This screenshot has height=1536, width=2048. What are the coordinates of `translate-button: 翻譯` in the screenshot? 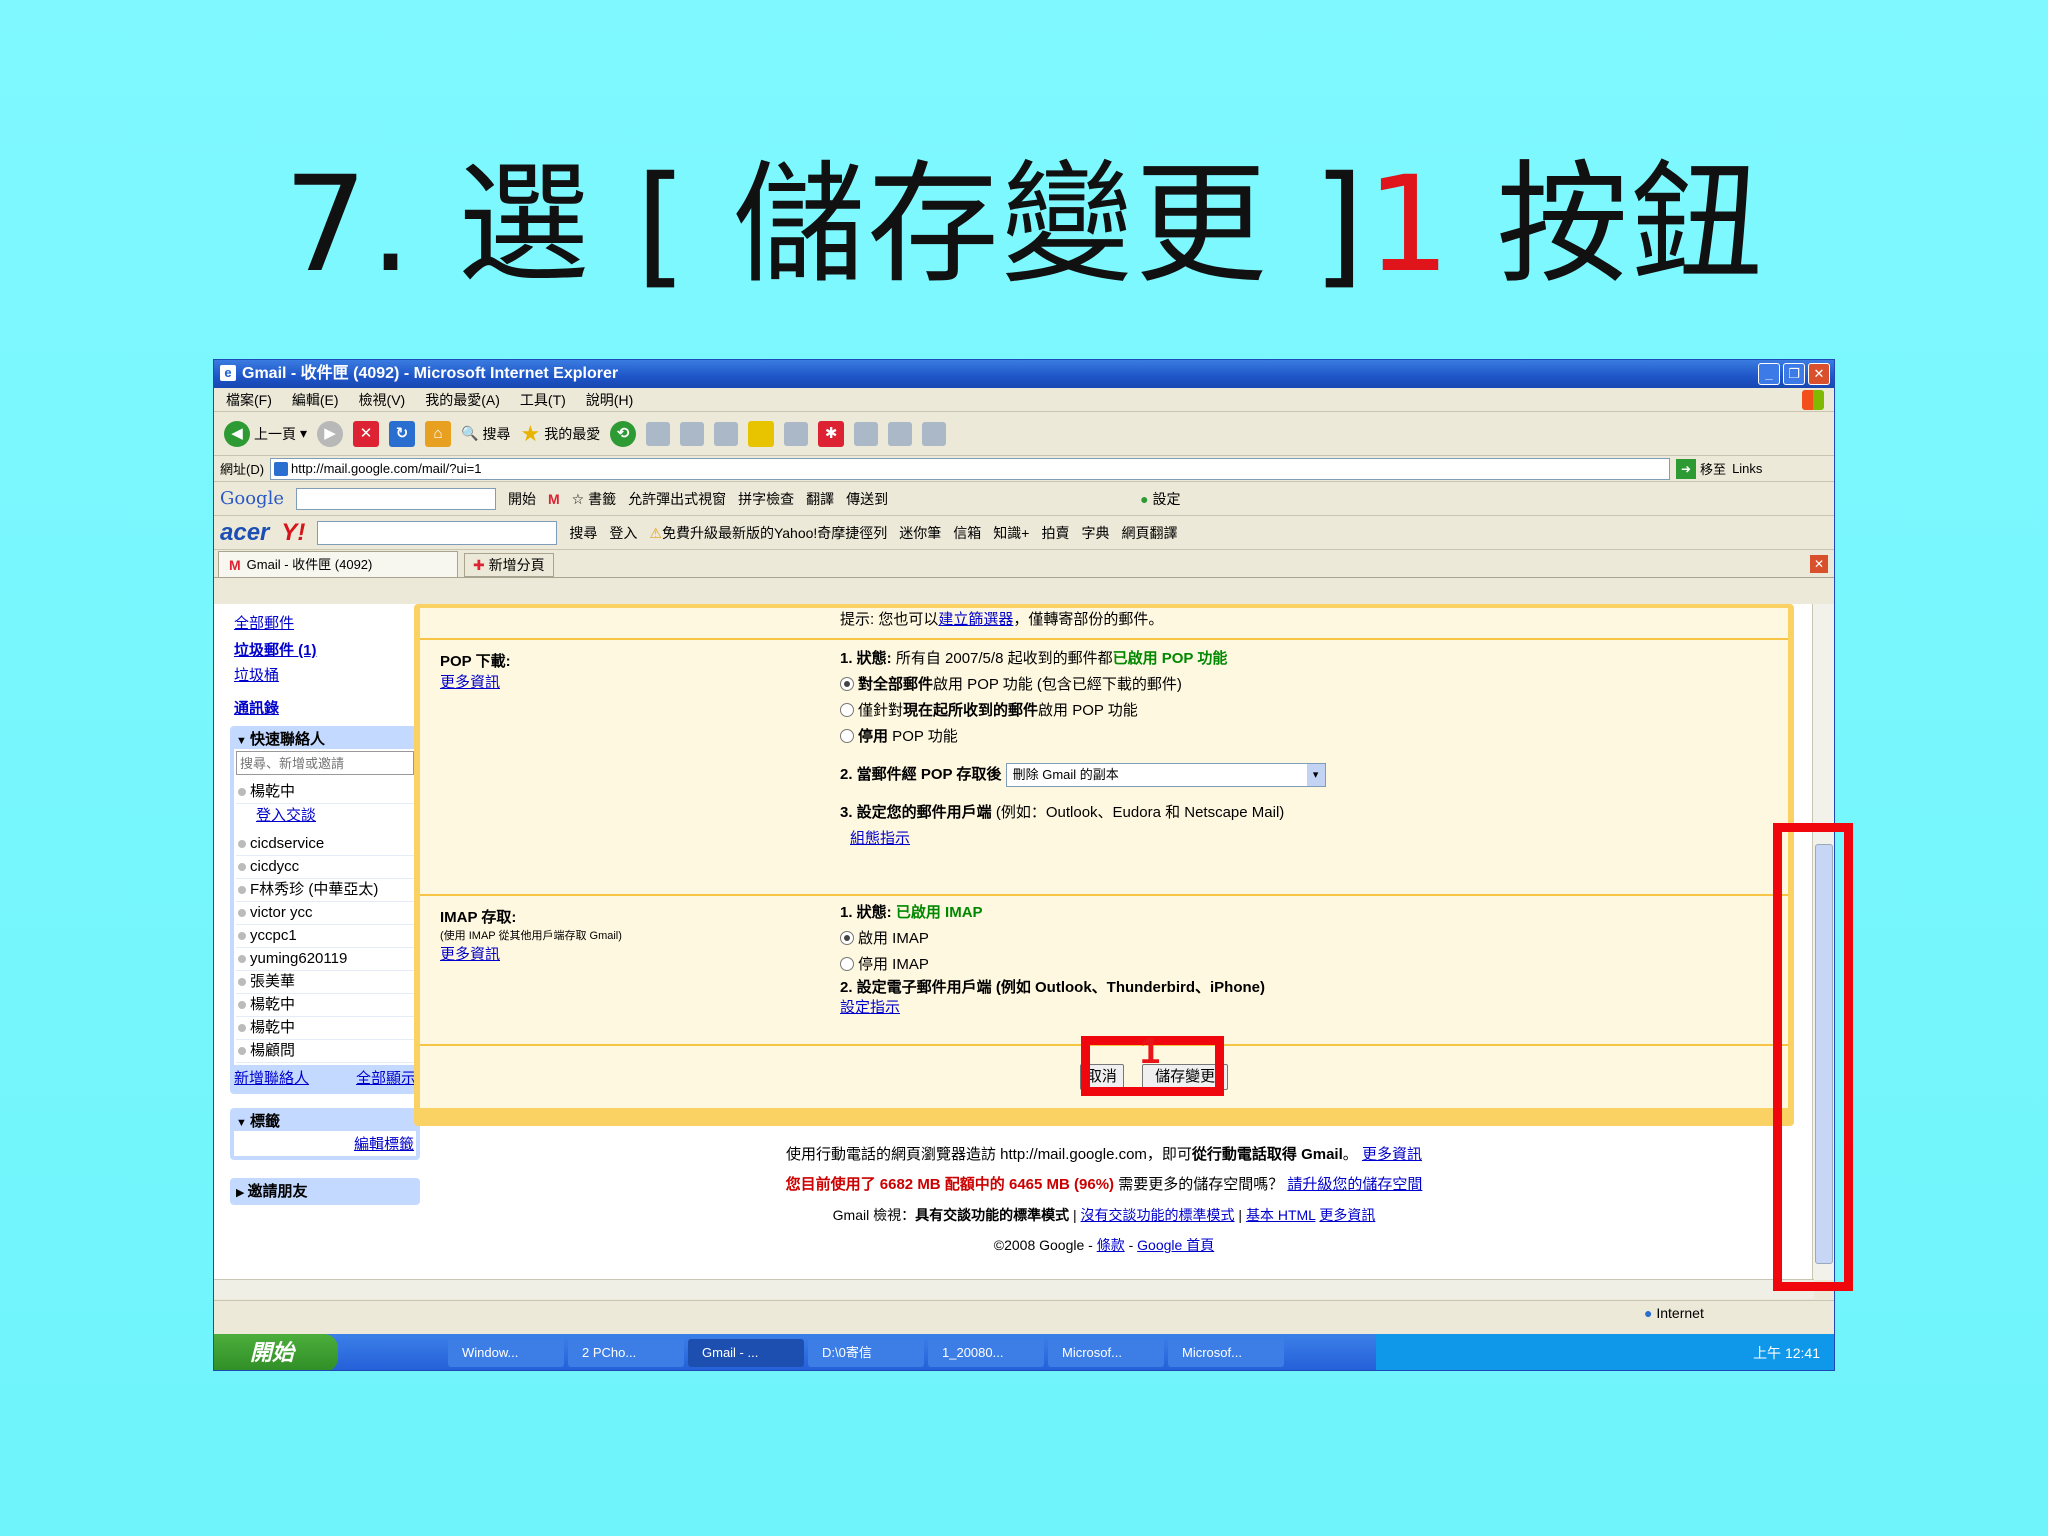 It's located at (820, 499).